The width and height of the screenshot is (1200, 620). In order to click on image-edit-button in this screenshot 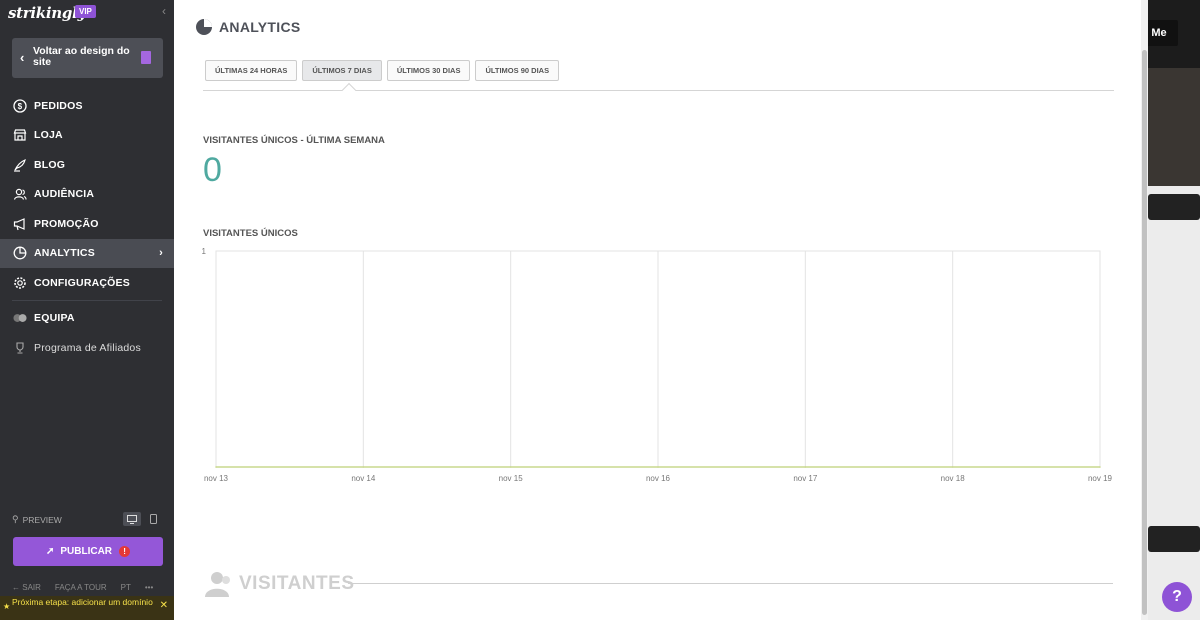, I will do `click(1174, 207)`.